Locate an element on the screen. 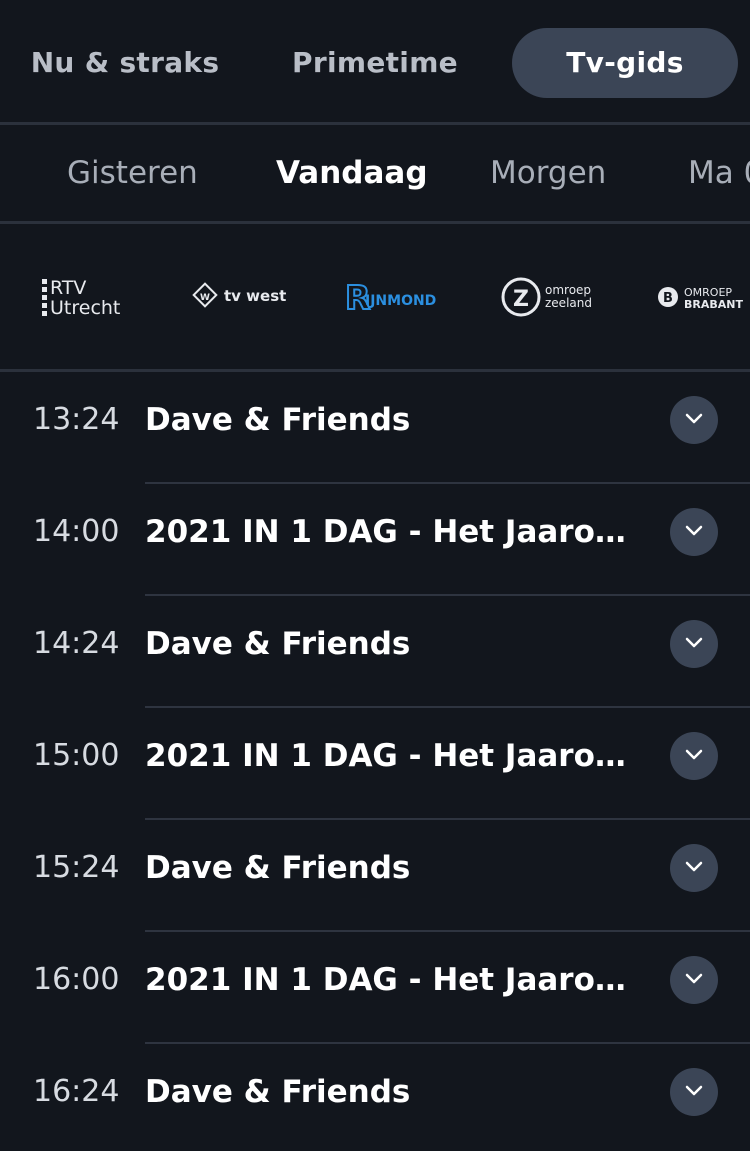 This screenshot has width=750, height=1151. day-tab-next: Ma 0 is located at coordinates (719, 173).